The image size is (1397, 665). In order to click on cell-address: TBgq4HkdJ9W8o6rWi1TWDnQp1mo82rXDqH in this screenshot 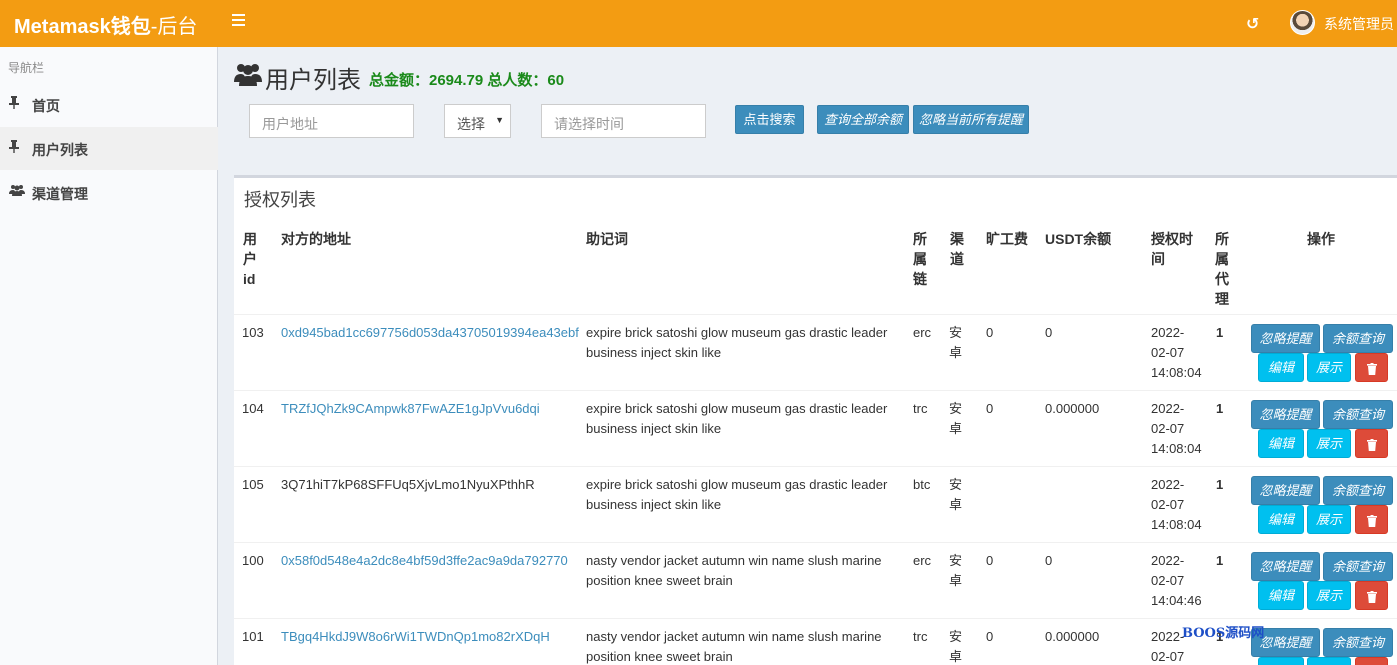, I will do `click(415, 637)`.